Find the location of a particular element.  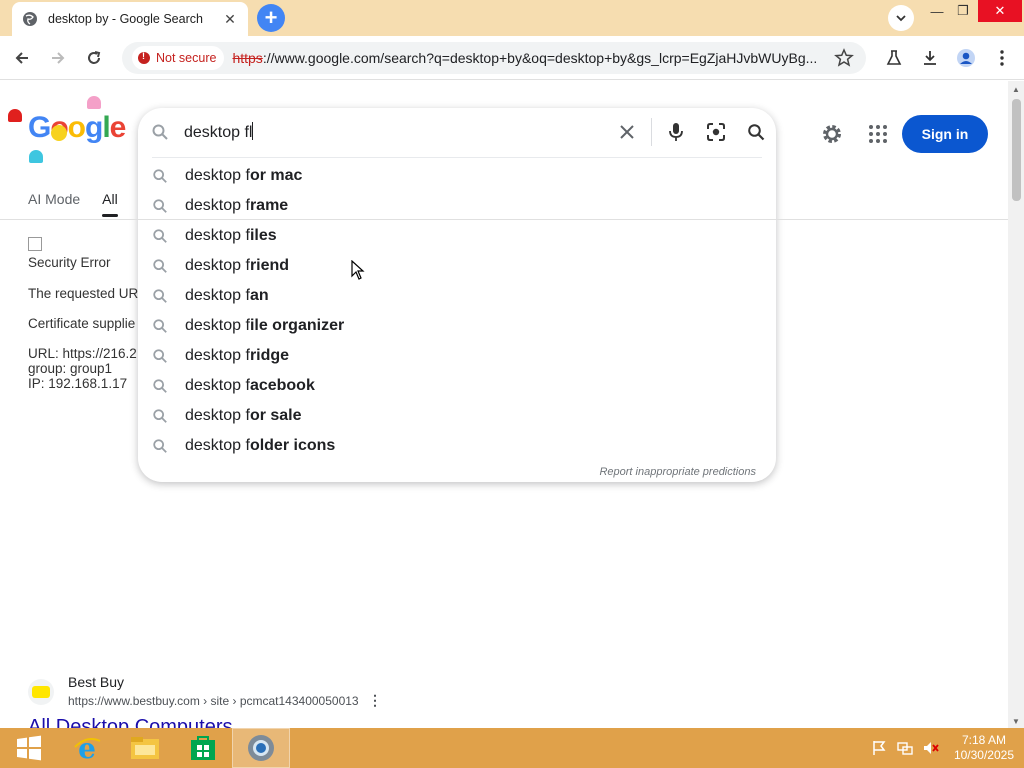

settings-button is located at coordinates (832, 136).